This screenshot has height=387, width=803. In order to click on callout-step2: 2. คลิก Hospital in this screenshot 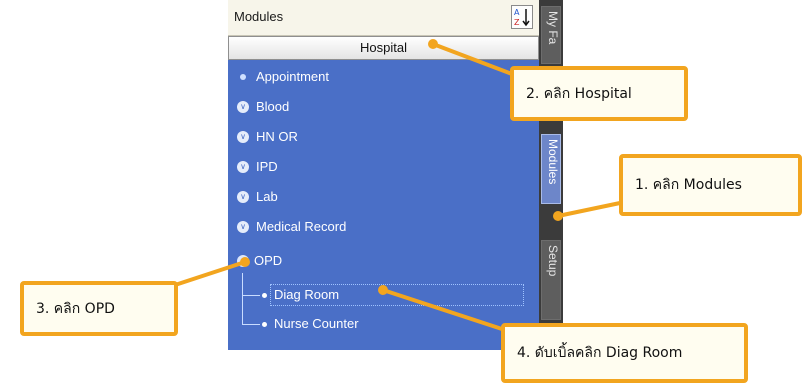, I will do `click(599, 93)`.